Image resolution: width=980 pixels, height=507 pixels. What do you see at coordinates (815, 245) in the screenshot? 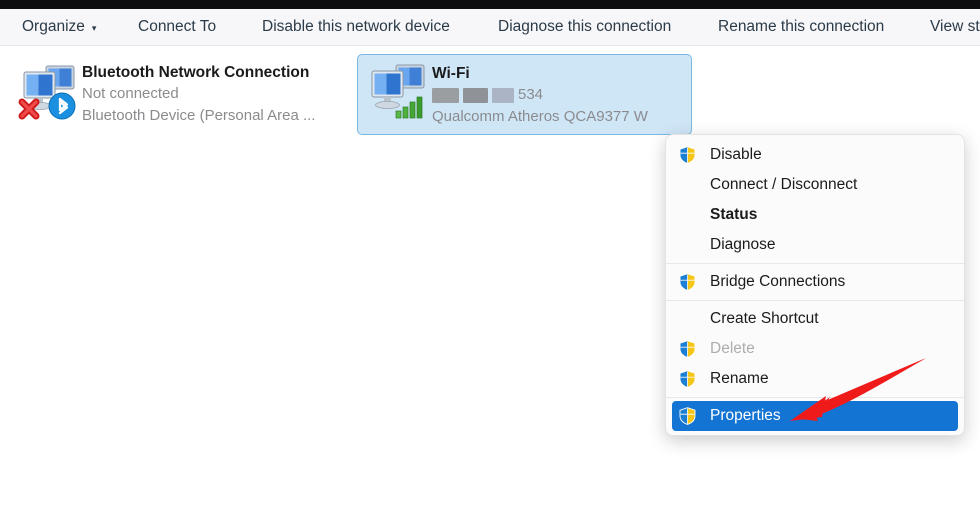
I see `menu-item-diagnose: Diagnose` at bounding box center [815, 245].